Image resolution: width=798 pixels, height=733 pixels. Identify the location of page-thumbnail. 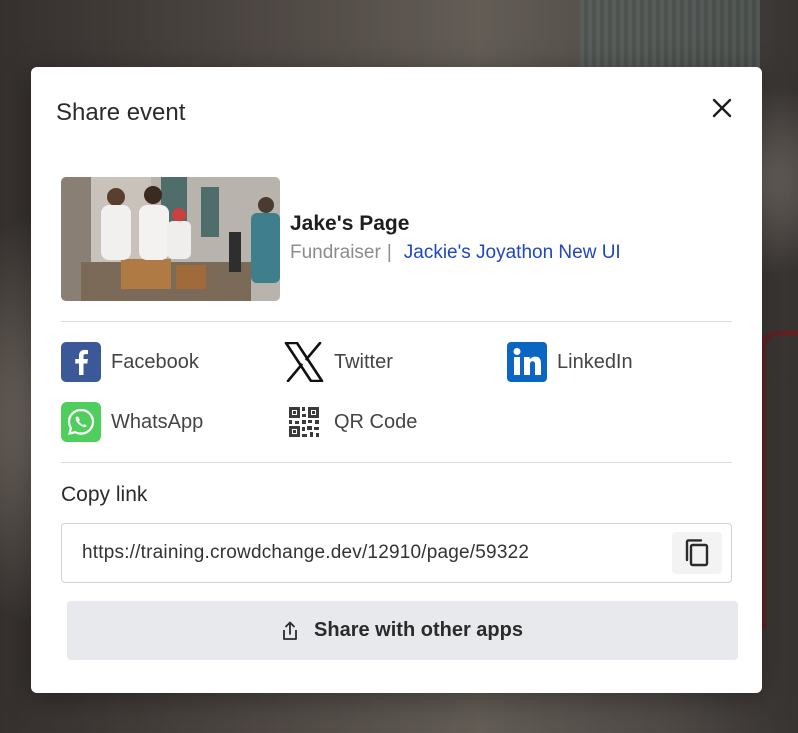
(170, 239).